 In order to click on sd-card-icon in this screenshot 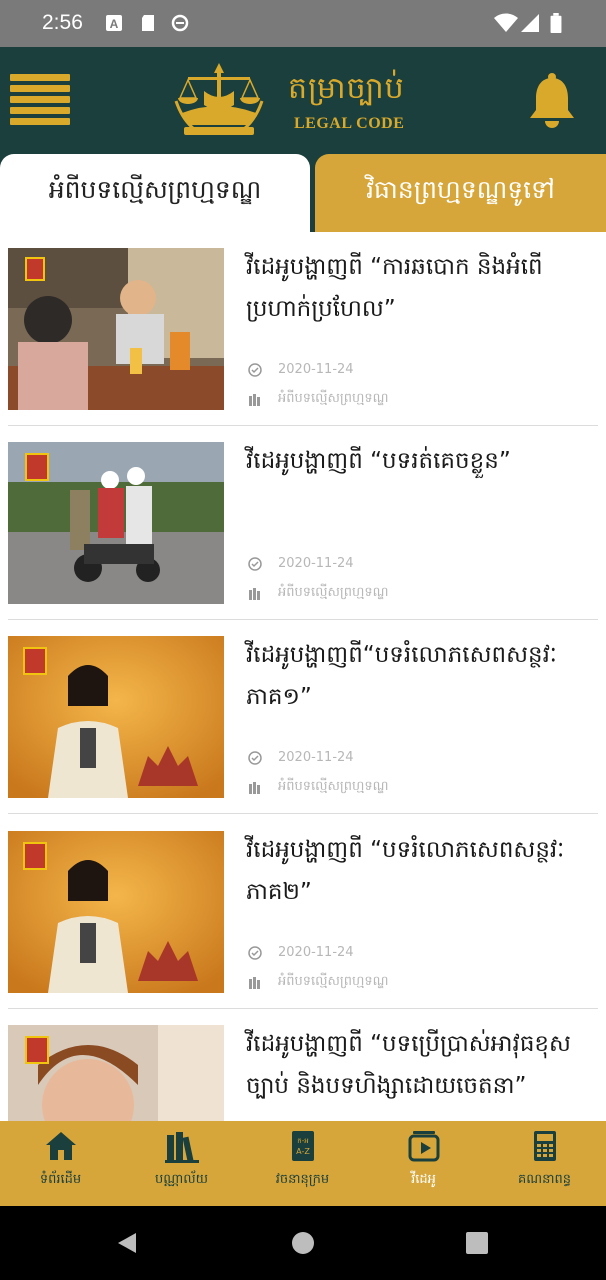, I will do `click(148, 23)`.